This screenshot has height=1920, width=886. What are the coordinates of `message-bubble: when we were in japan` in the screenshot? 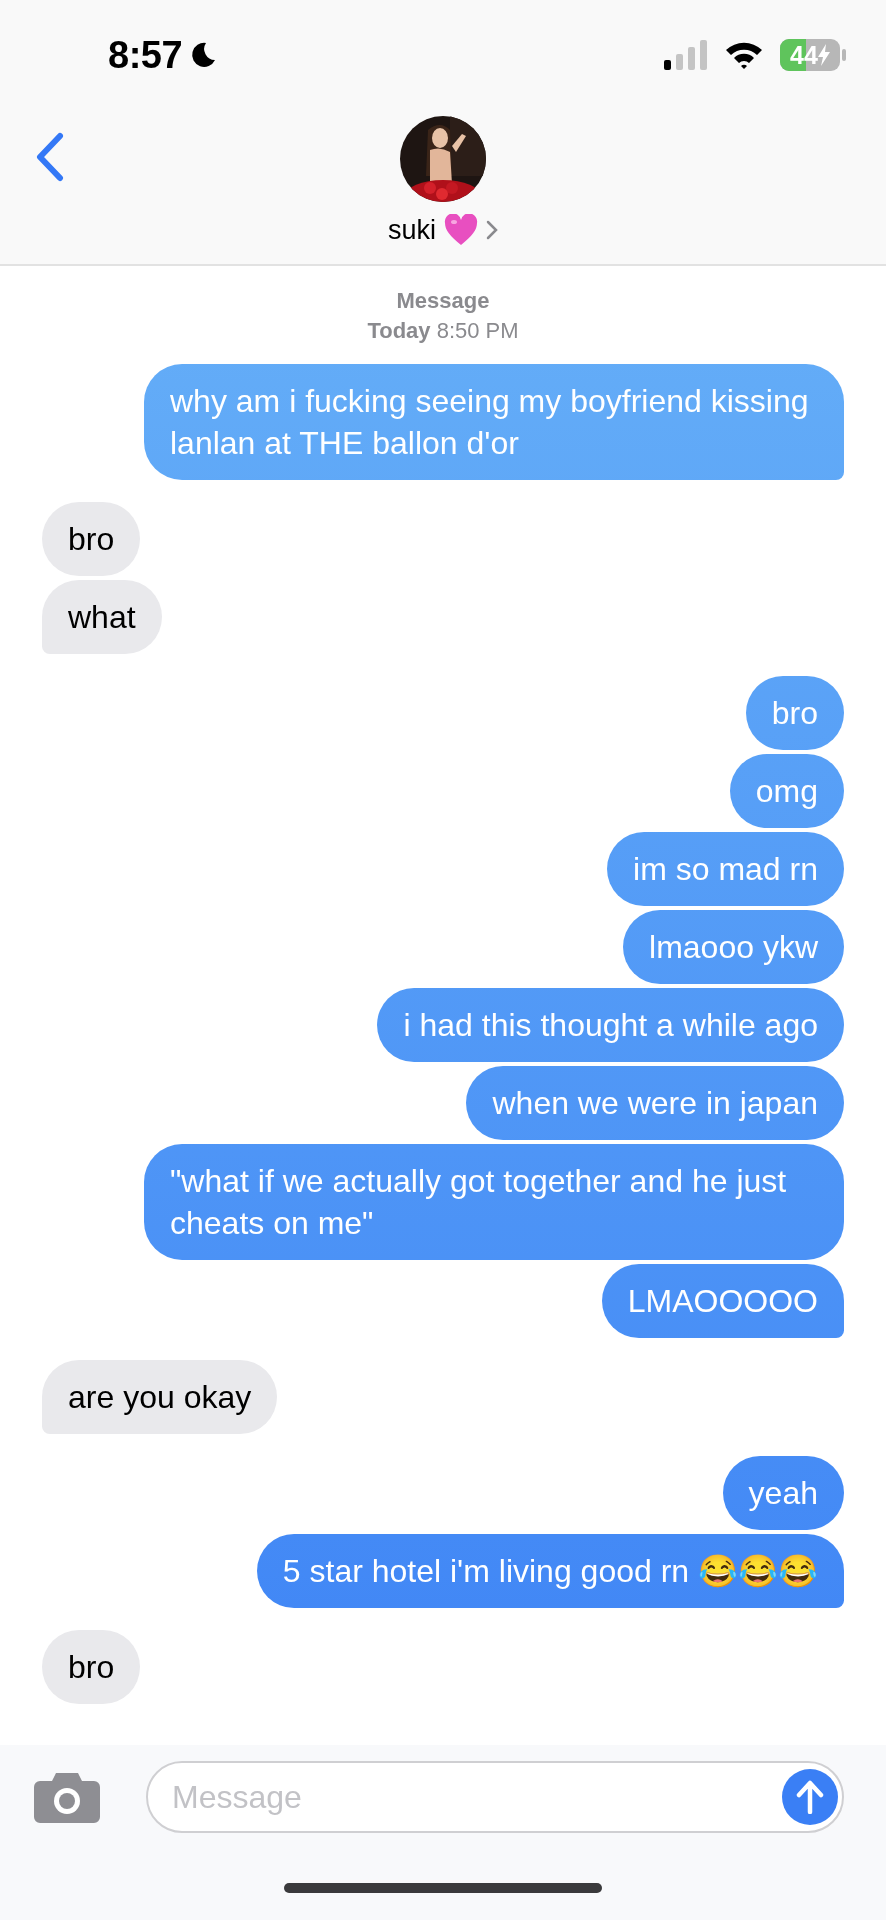 It's located at (655, 1103).